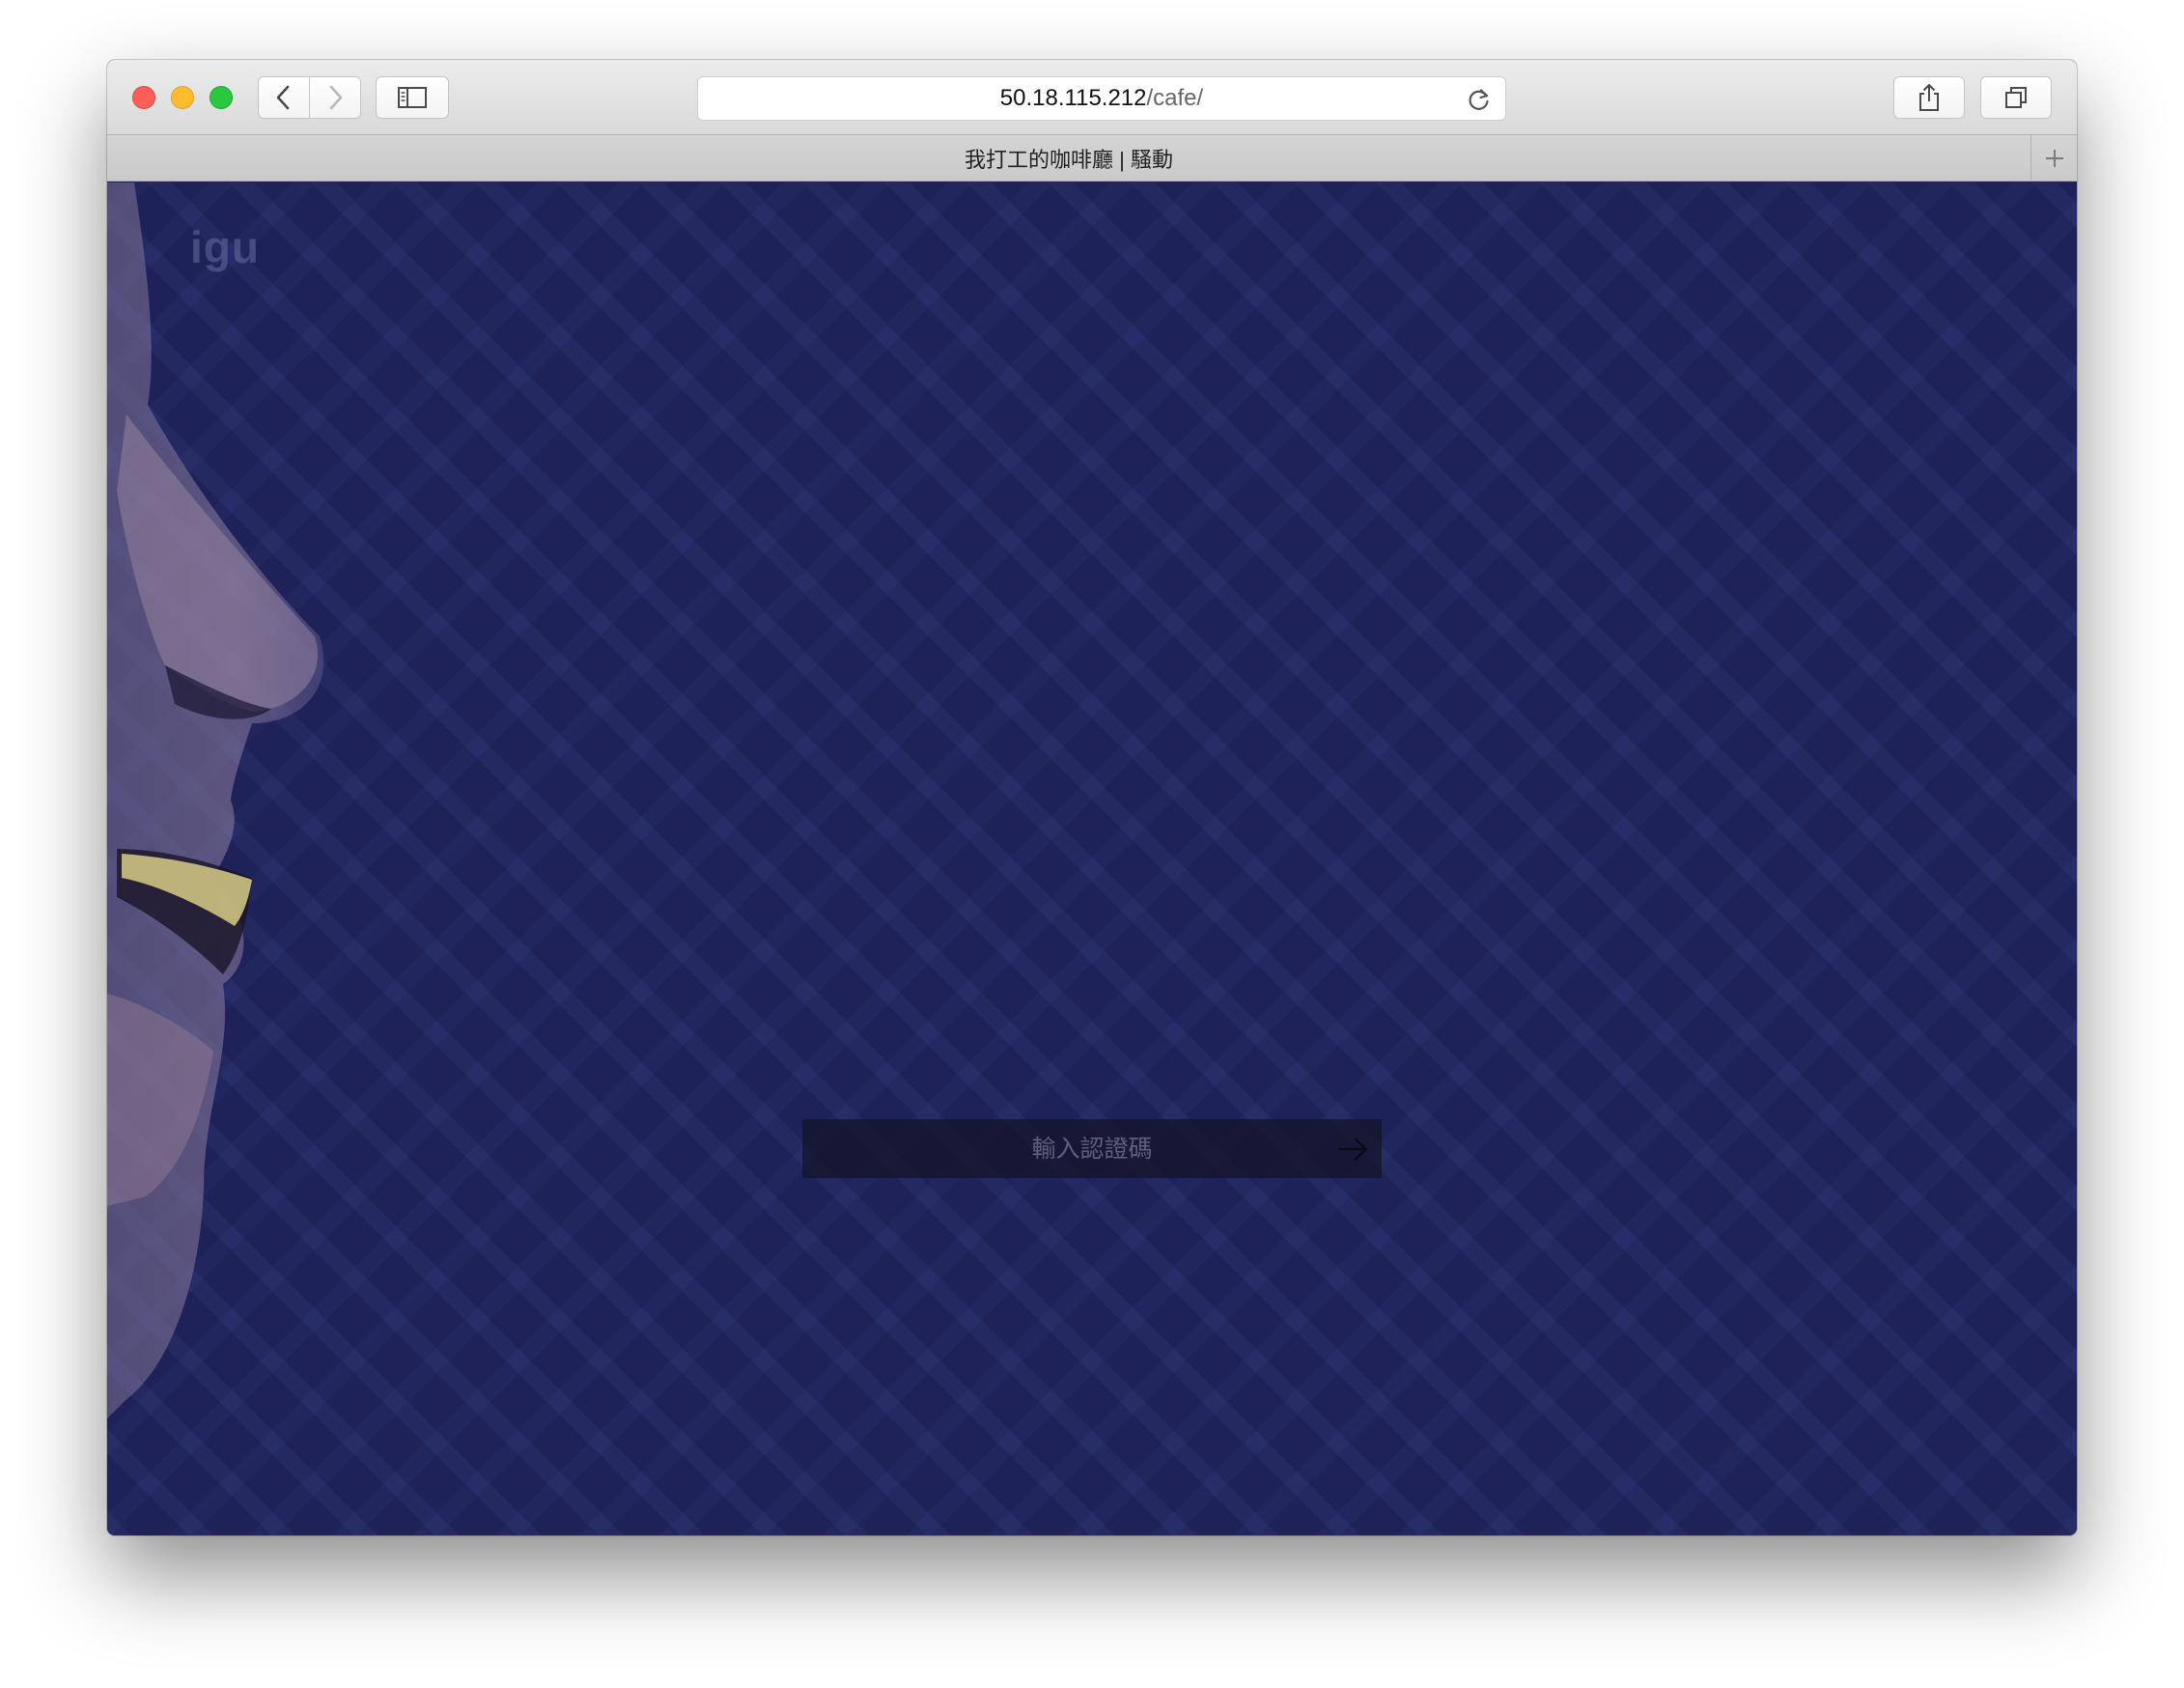 The width and height of the screenshot is (2184, 1688). I want to click on submit-auth-button, so click(1353, 1149).